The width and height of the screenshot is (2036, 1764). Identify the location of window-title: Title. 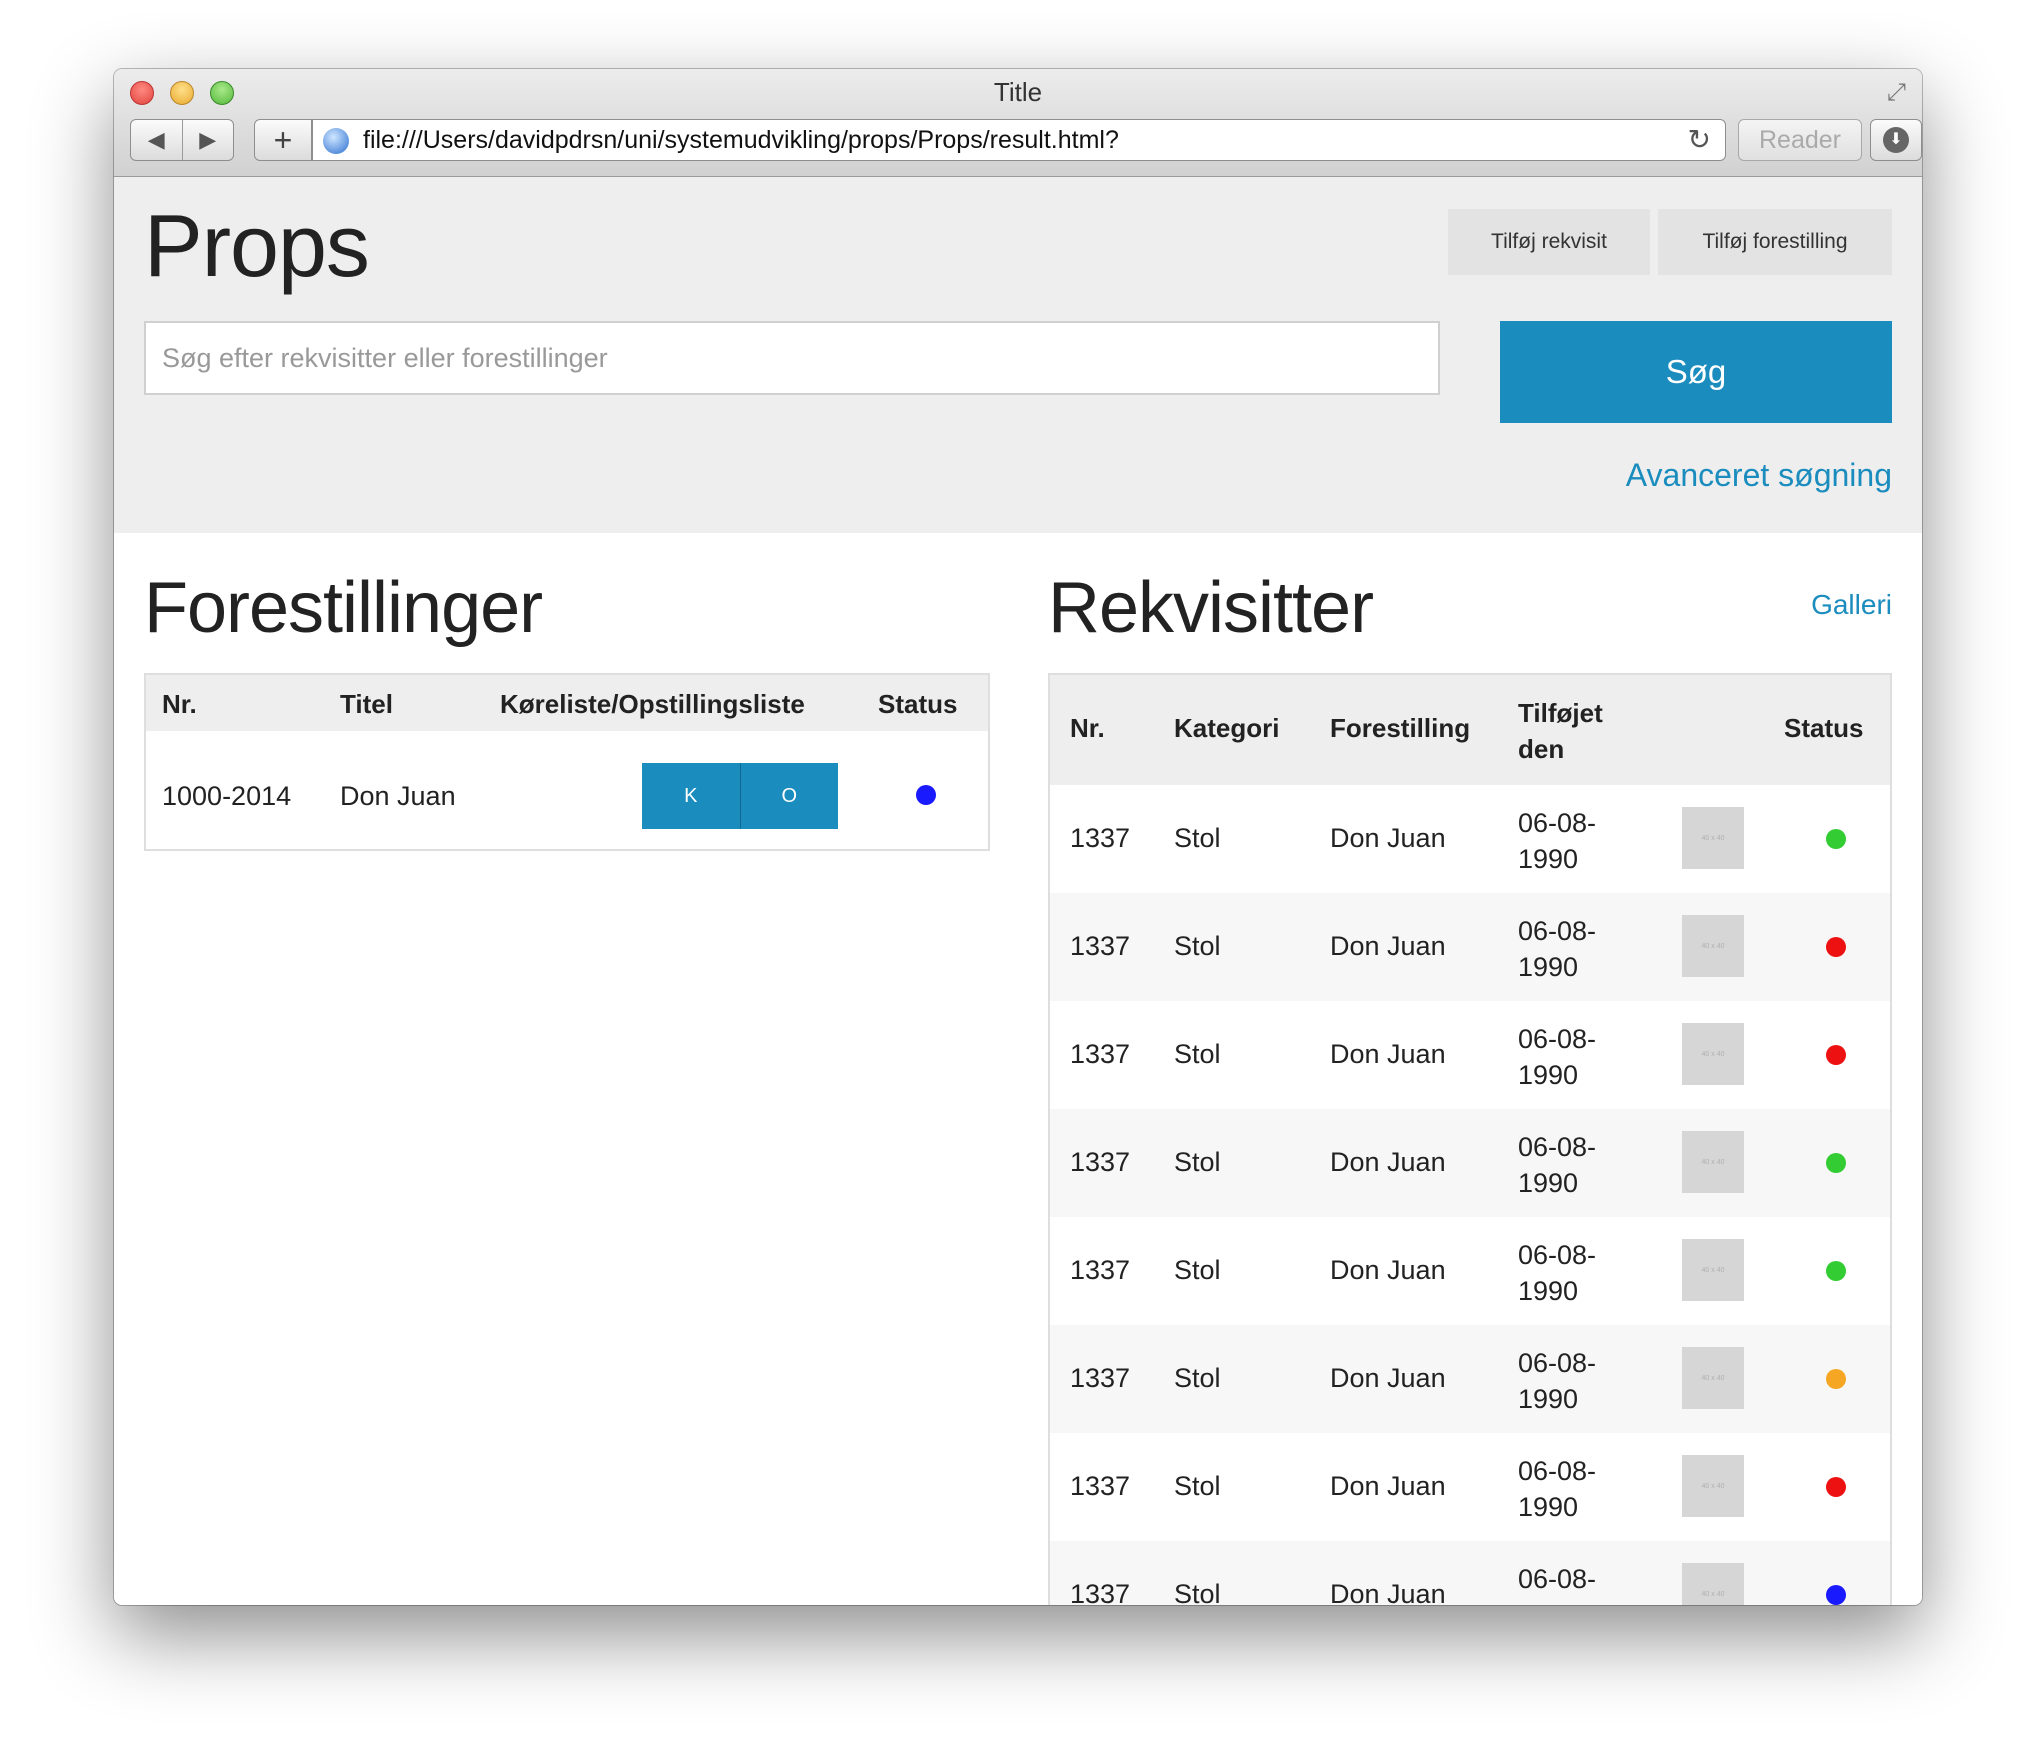
(1018, 92).